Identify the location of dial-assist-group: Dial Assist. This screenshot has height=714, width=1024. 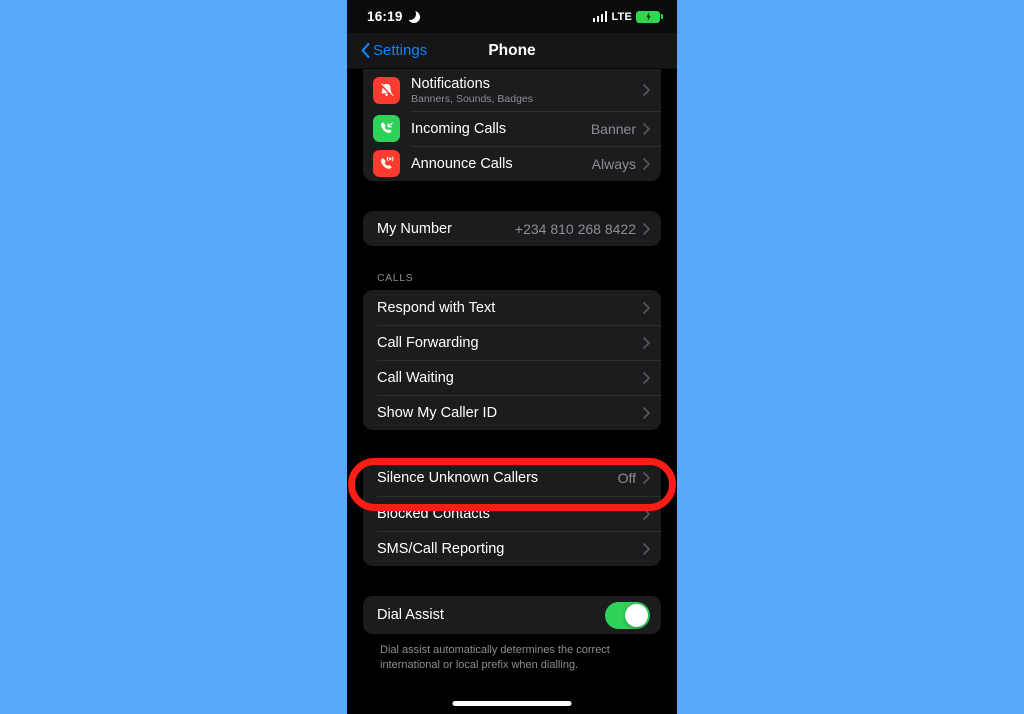
(512, 615).